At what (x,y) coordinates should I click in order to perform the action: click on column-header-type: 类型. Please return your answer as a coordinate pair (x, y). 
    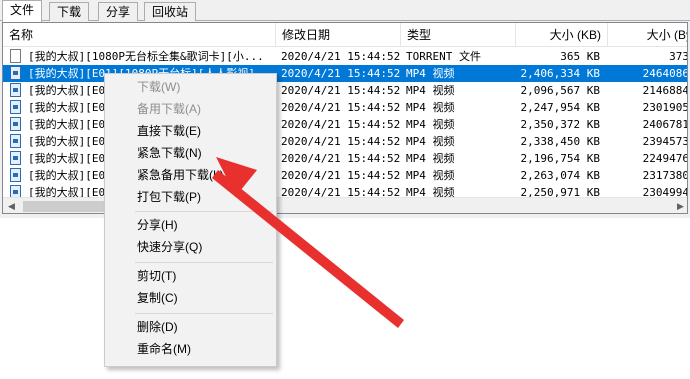
    Looking at the image, I should click on (458, 35).